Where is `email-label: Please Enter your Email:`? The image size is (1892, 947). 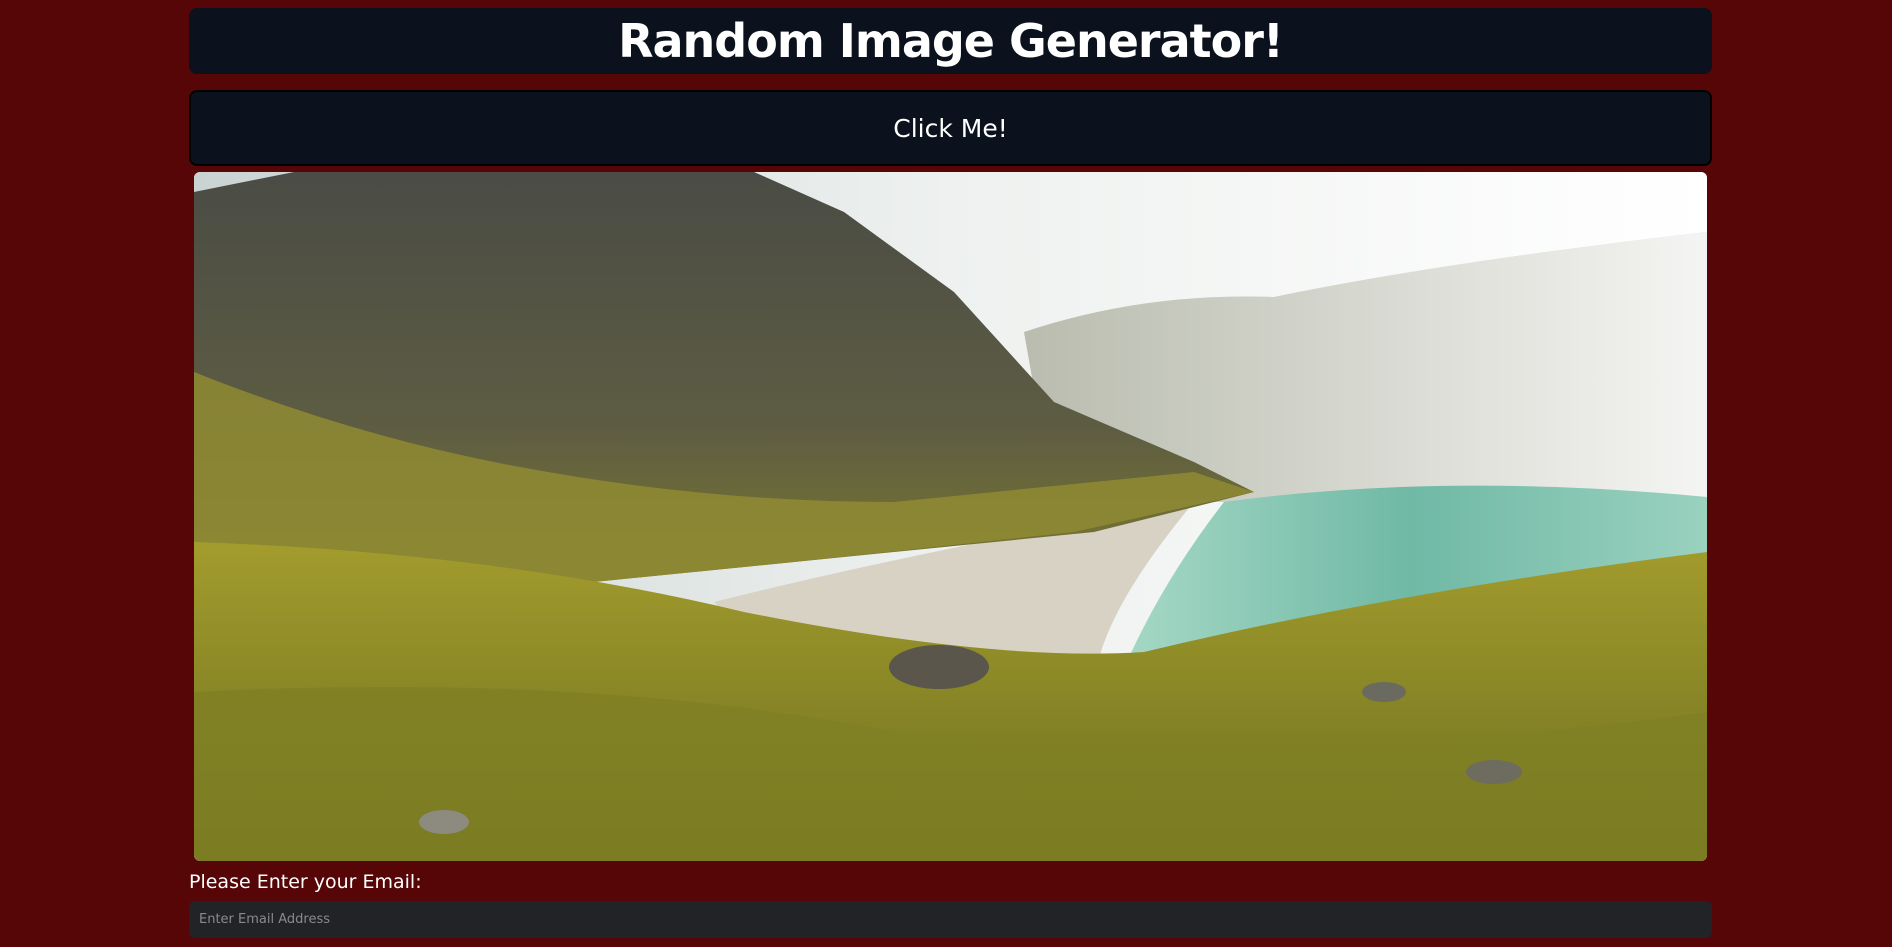
email-label: Please Enter your Email: is located at coordinates (305, 882).